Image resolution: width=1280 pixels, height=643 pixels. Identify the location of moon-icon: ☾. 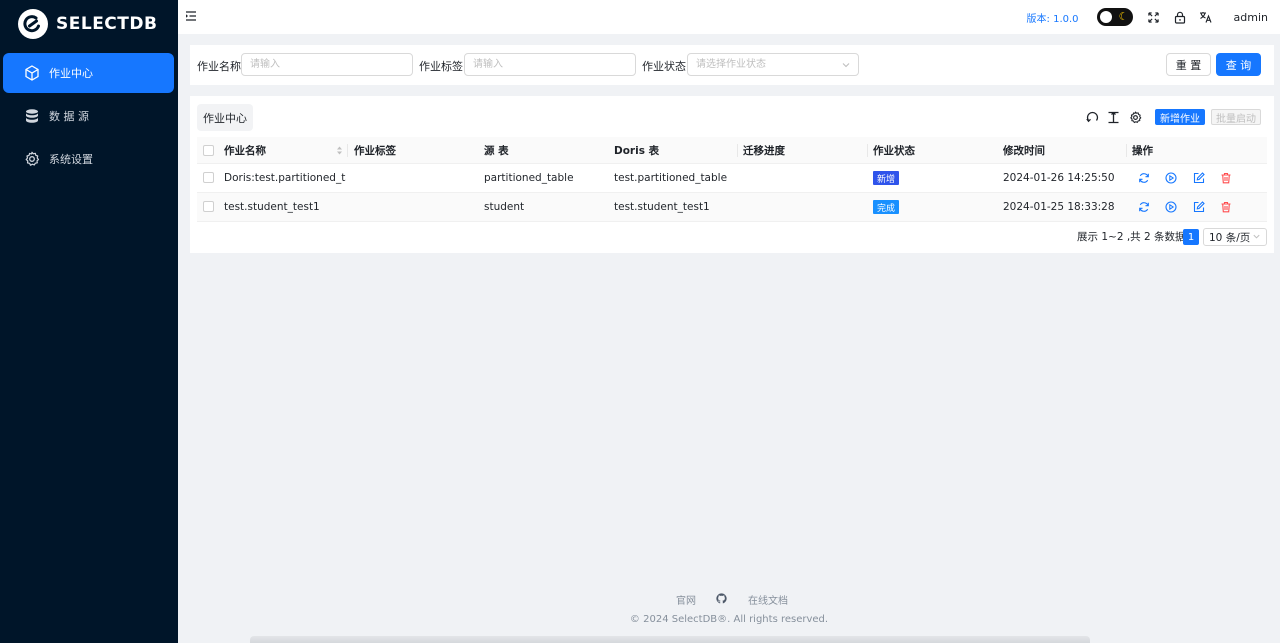
(1123, 16).